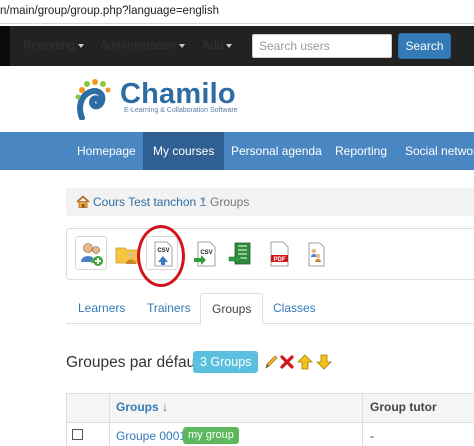  What do you see at coordinates (83, 201) in the screenshot?
I see `home-icon` at bounding box center [83, 201].